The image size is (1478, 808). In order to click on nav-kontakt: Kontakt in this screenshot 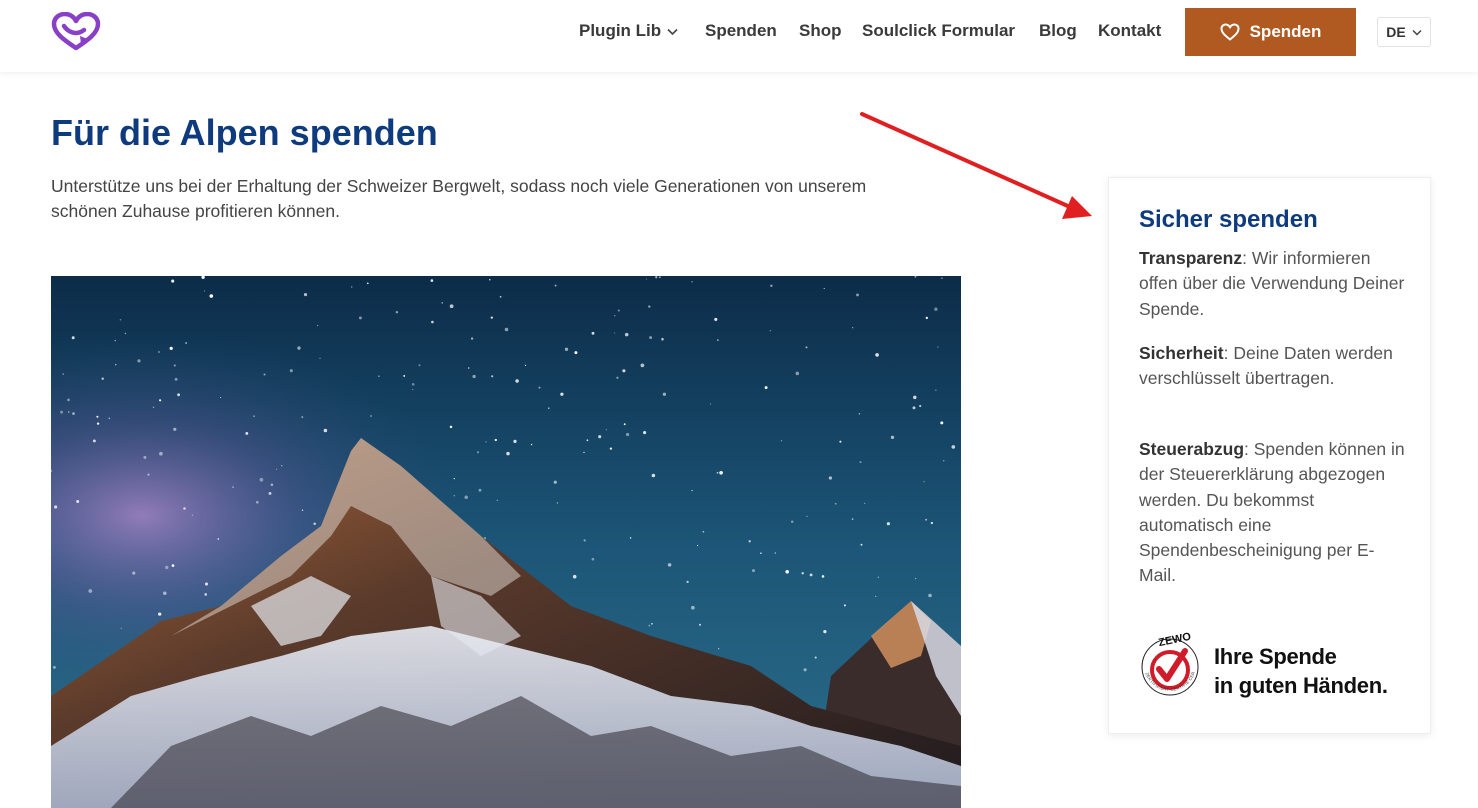, I will do `click(1129, 31)`.